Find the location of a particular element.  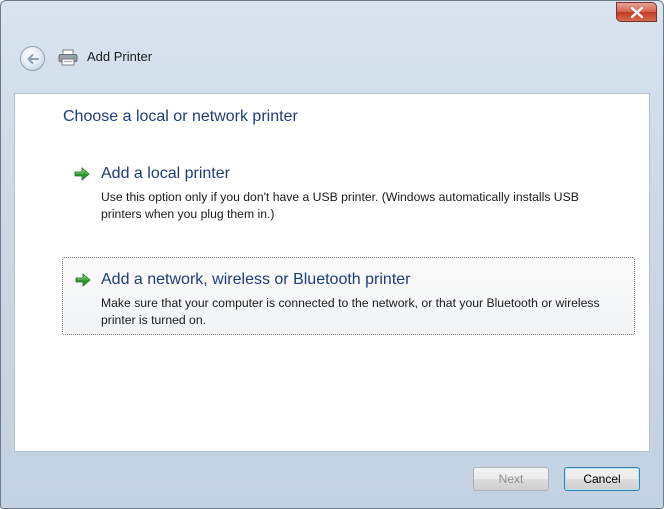

back-arrow-icon is located at coordinates (33, 59).